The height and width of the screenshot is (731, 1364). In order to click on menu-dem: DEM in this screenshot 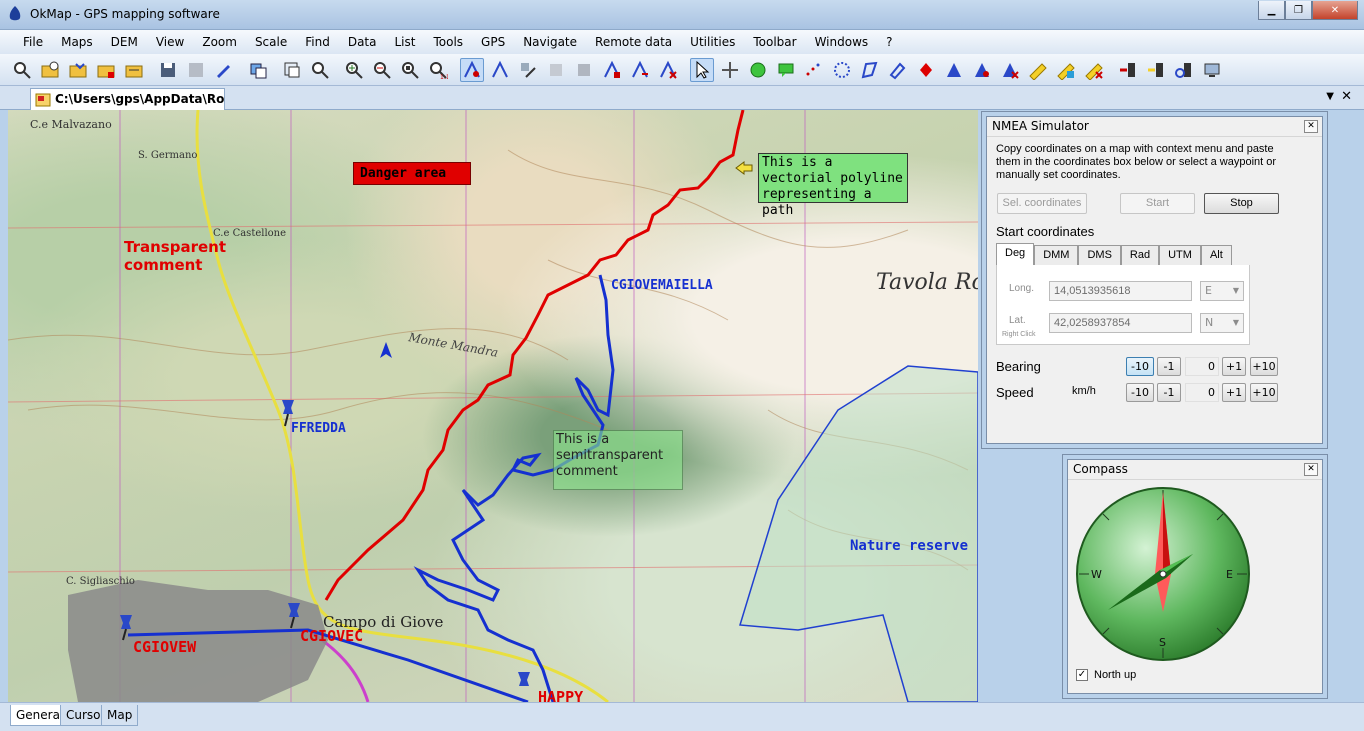, I will do `click(124, 42)`.